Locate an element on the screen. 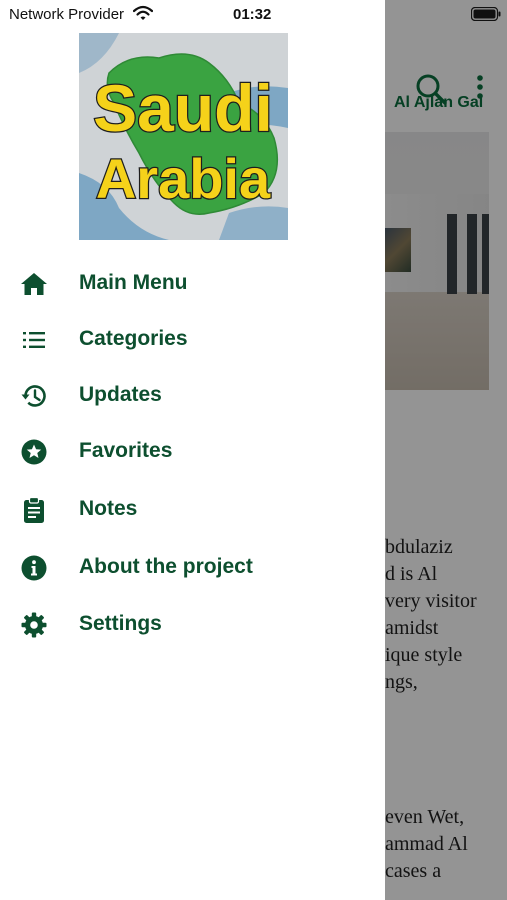 This screenshot has height=900, width=507. menu-item-settings: Settings is located at coordinates (192, 625).